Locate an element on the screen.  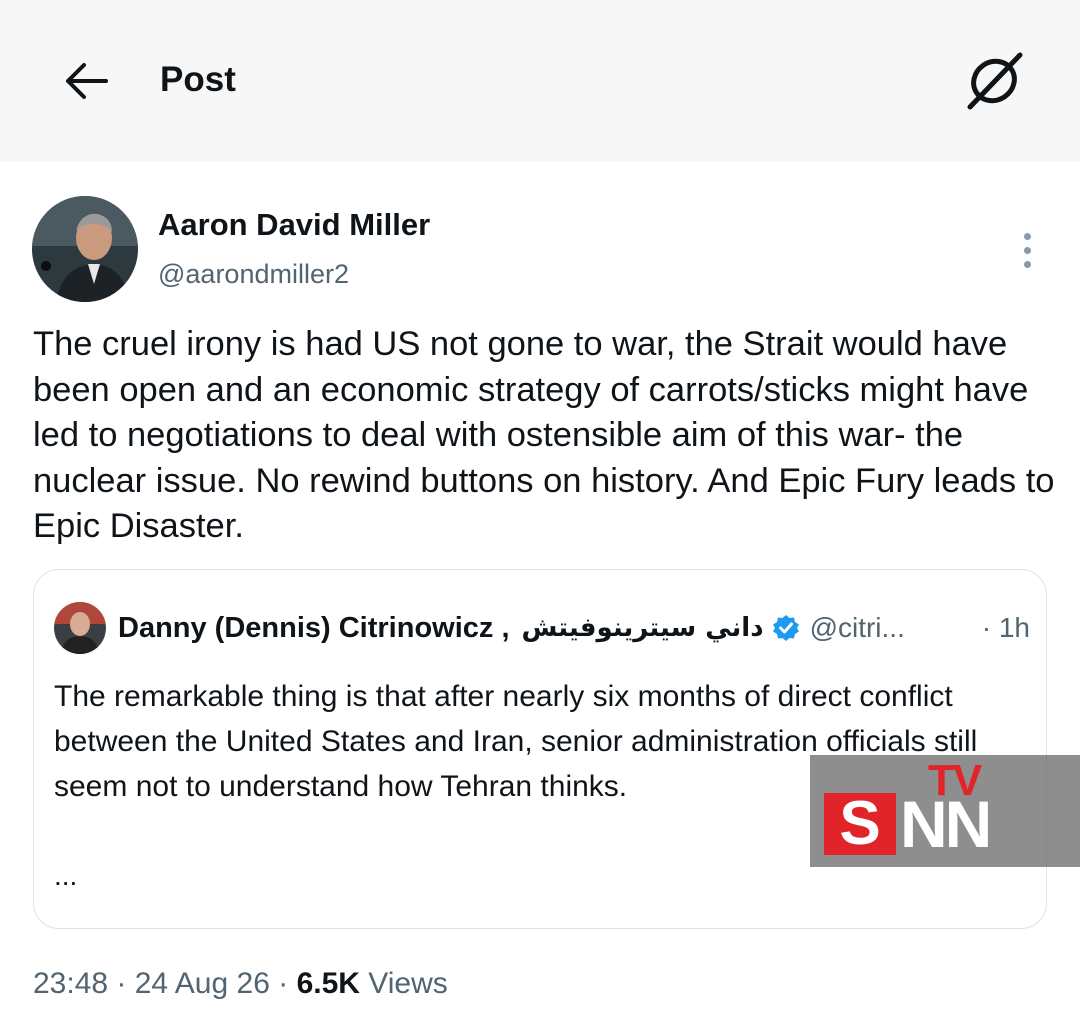
quoted-post-time: · 1h is located at coordinates (1005, 627).